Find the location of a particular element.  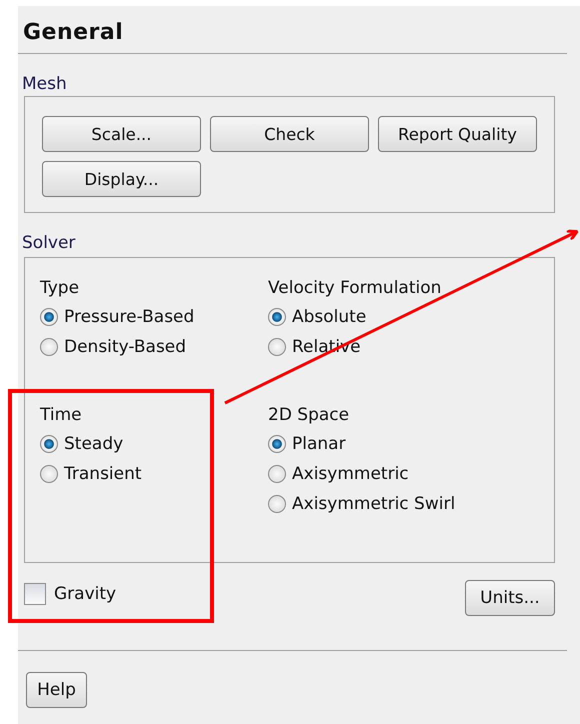

section-label: Solver is located at coordinates (49, 244).